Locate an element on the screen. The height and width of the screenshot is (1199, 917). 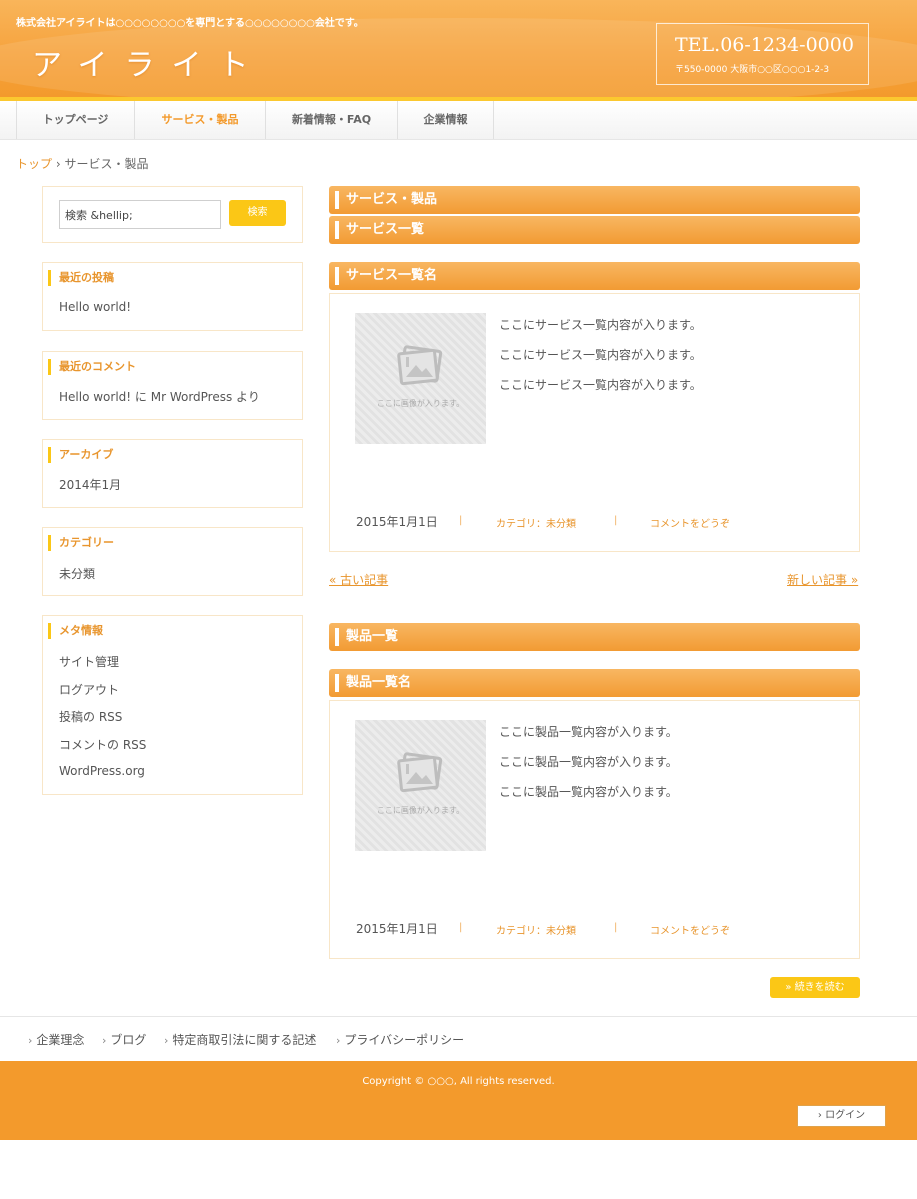
older-posts-link: « 古い記事 is located at coordinates (358, 579).